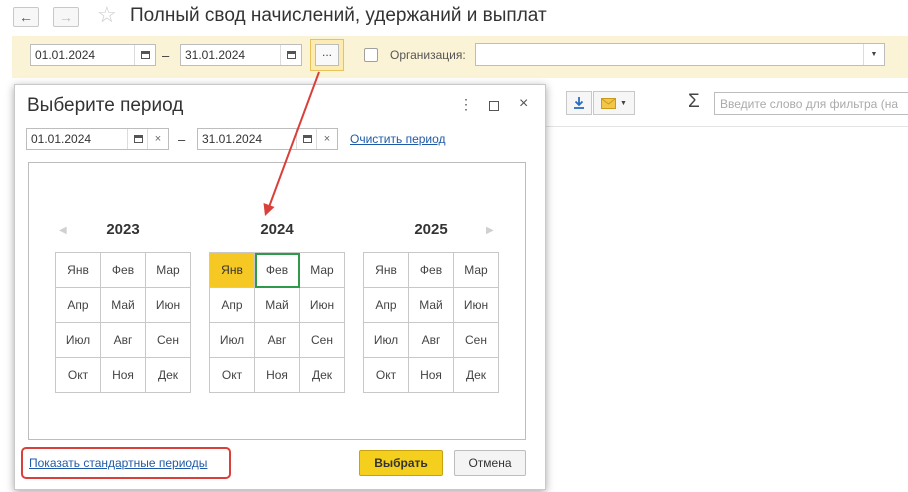 The width and height of the screenshot is (908, 492). I want to click on dropdown-button: ▼, so click(873, 54).